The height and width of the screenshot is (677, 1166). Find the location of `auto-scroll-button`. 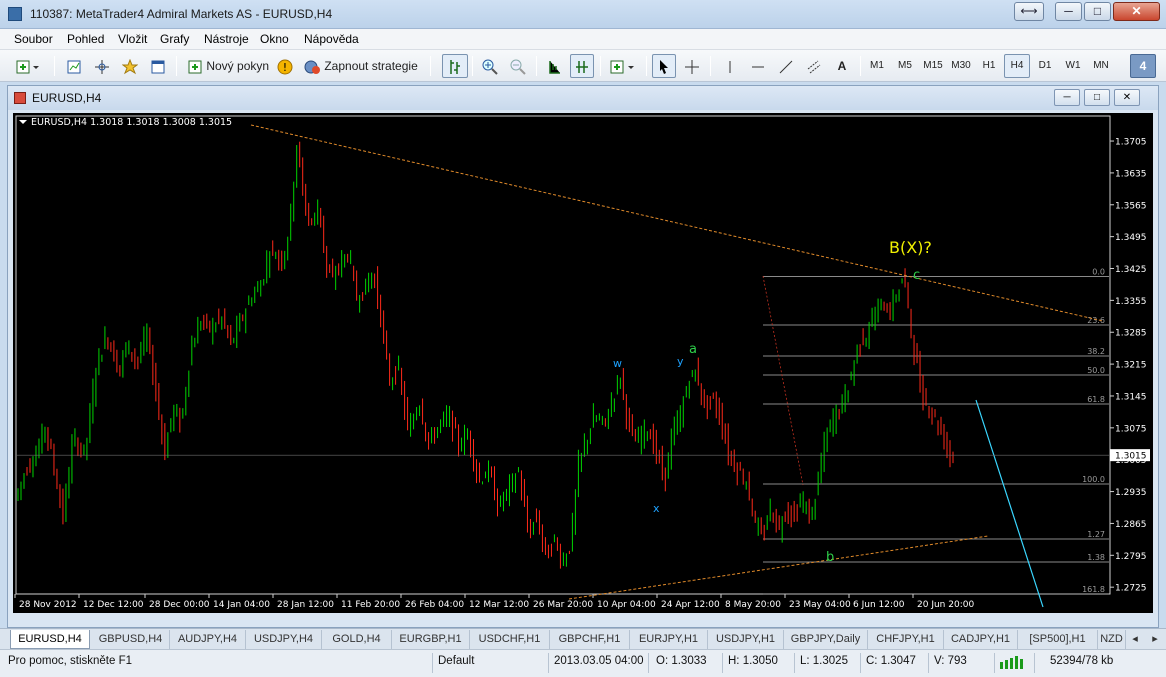

auto-scroll-button is located at coordinates (554, 66).